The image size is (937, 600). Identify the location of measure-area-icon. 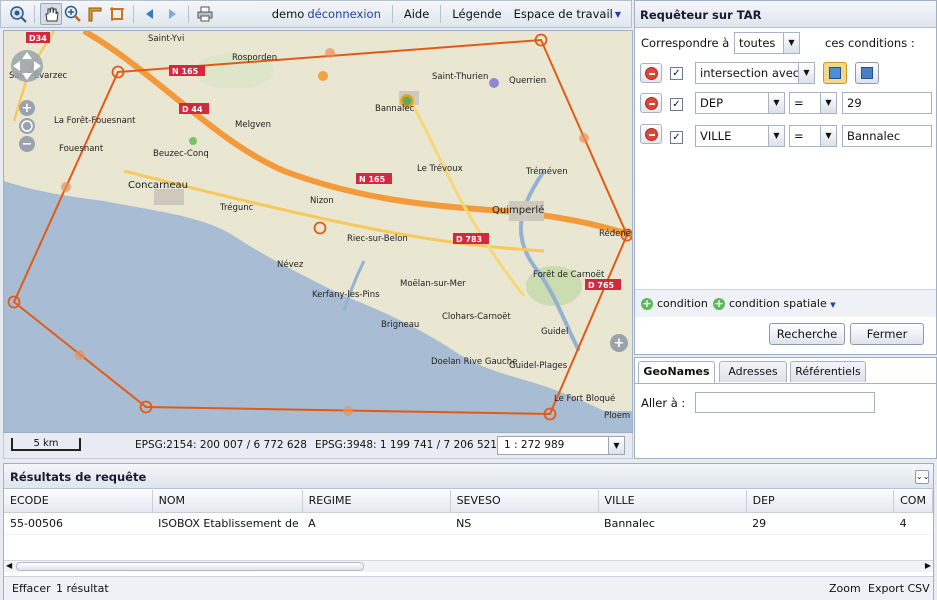
(117, 14).